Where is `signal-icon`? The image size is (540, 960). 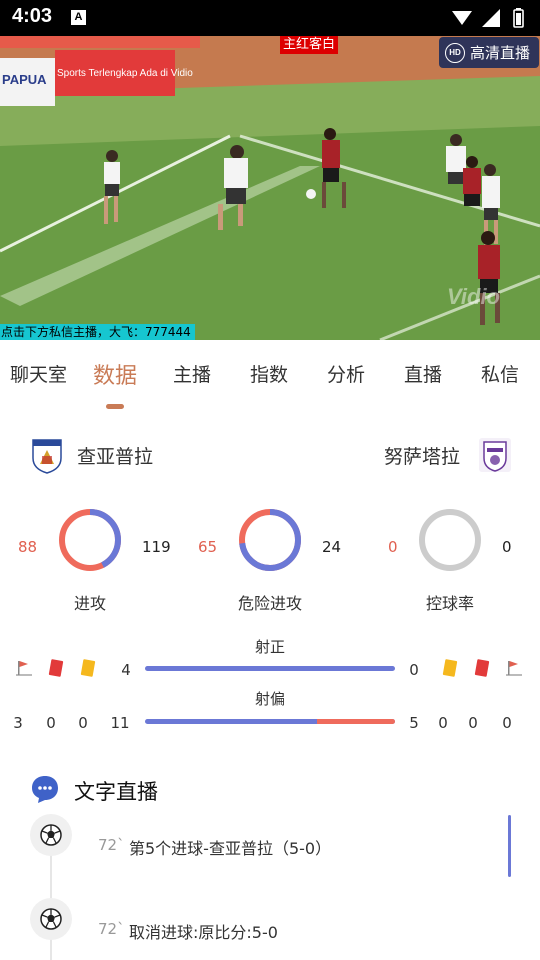
signal-icon is located at coordinates (491, 18).